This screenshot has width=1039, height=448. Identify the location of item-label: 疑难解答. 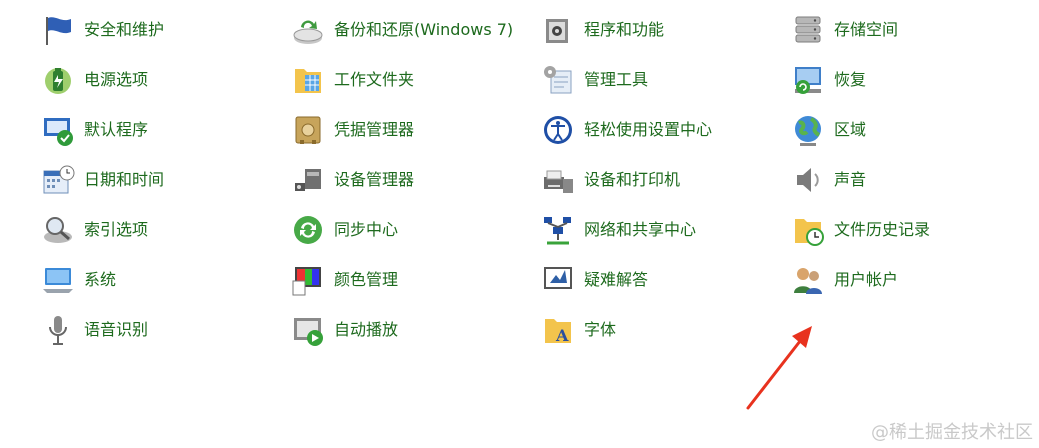
(616, 280).